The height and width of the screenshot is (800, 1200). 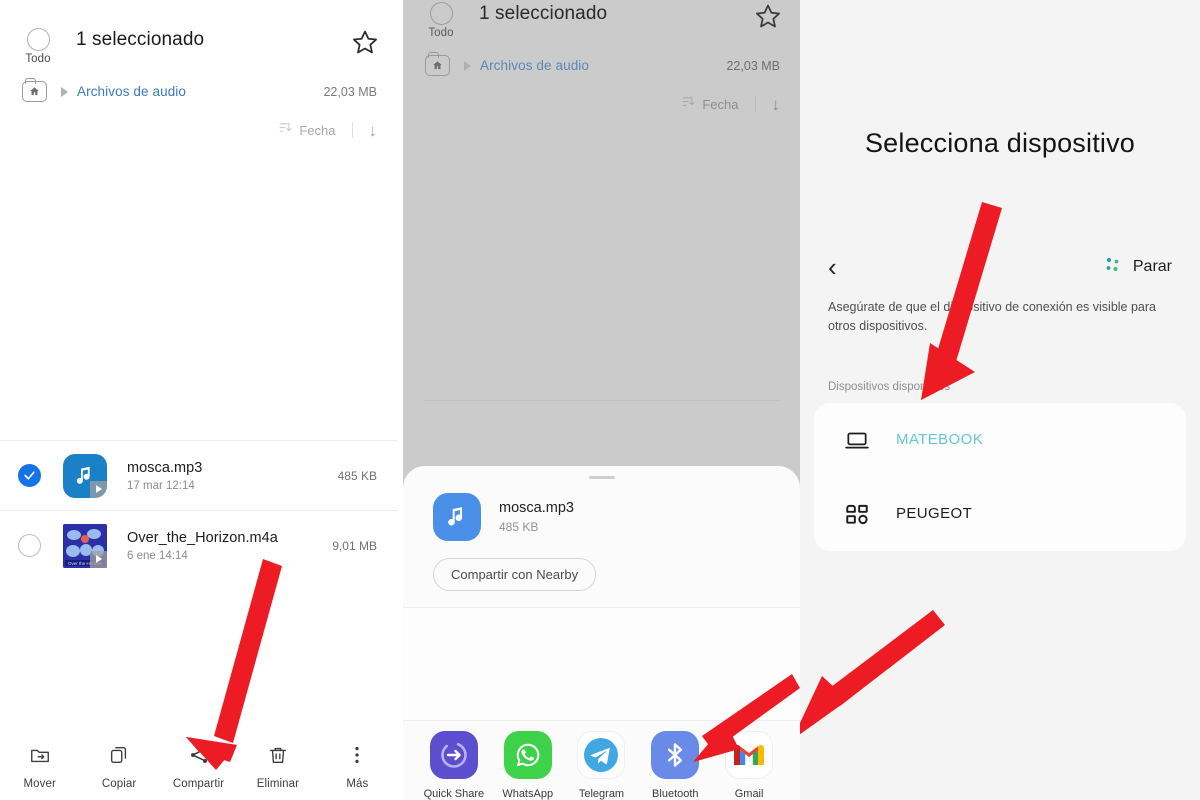 What do you see at coordinates (453, 755) in the screenshot?
I see `quick-share-icon` at bounding box center [453, 755].